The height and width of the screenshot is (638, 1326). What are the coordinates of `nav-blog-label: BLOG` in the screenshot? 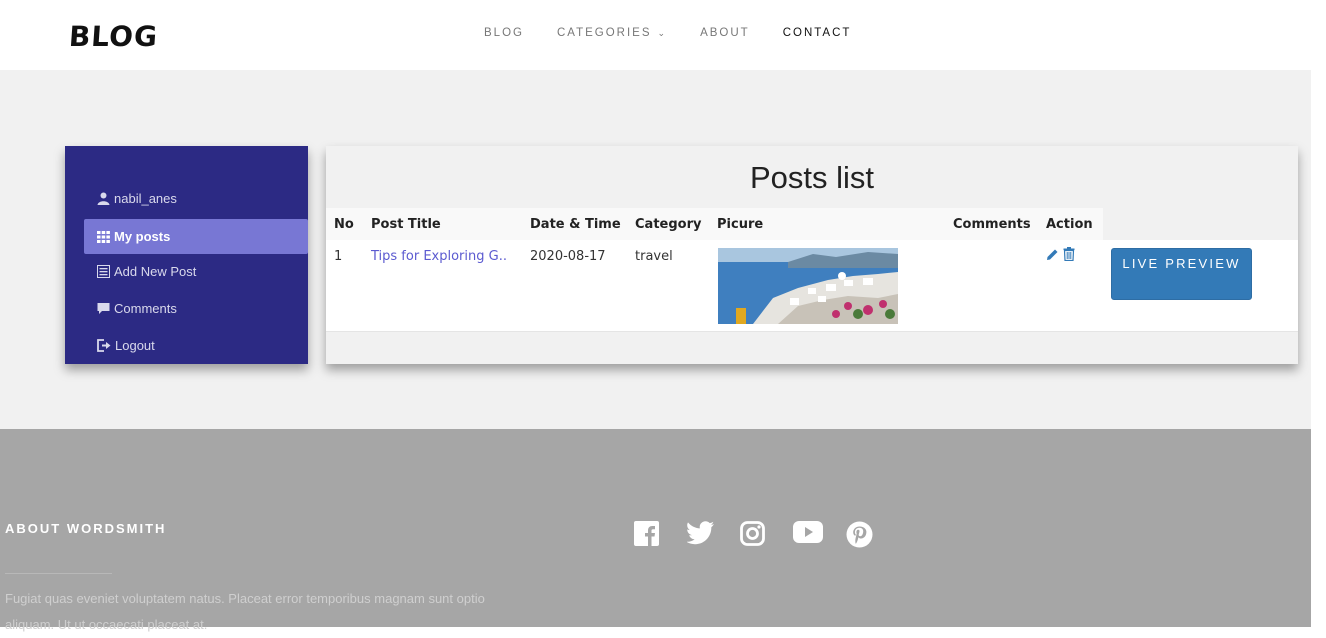 It's located at (504, 33).